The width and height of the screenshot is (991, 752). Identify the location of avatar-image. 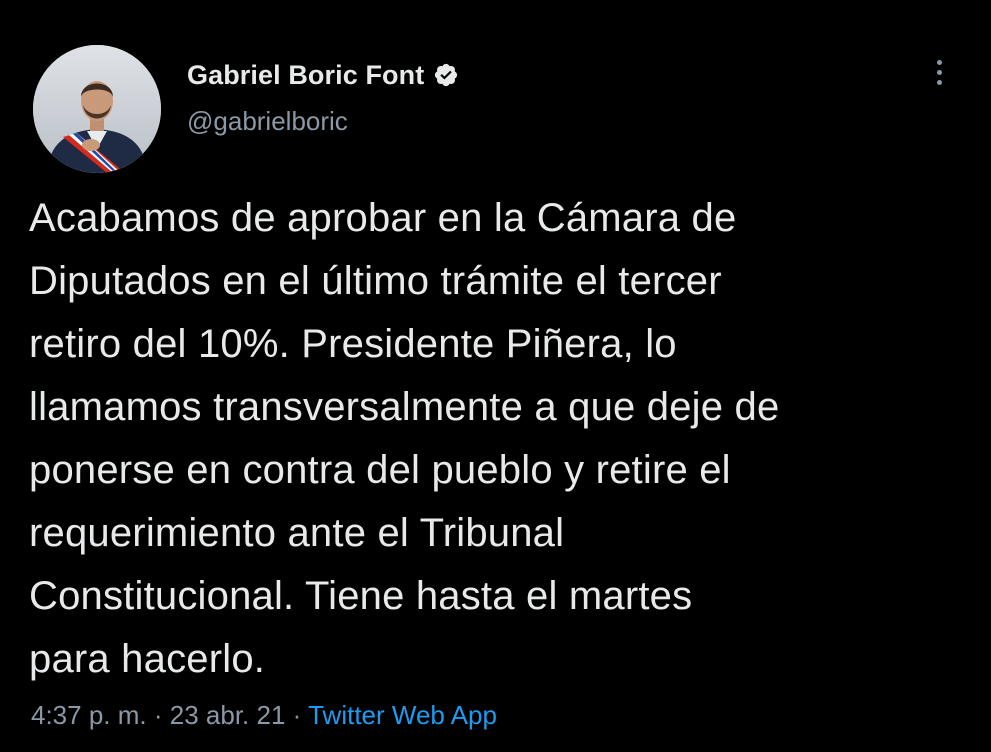
(97, 109).